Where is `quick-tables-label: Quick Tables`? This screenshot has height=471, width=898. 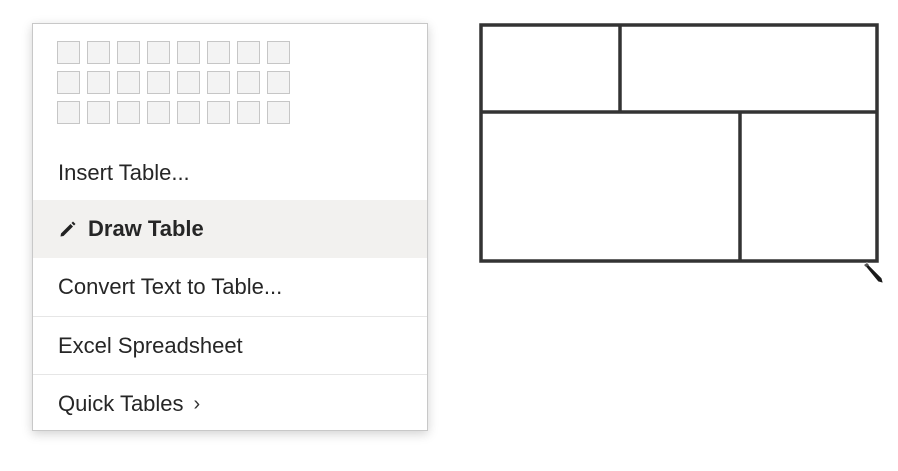
quick-tables-label: Quick Tables is located at coordinates (121, 403).